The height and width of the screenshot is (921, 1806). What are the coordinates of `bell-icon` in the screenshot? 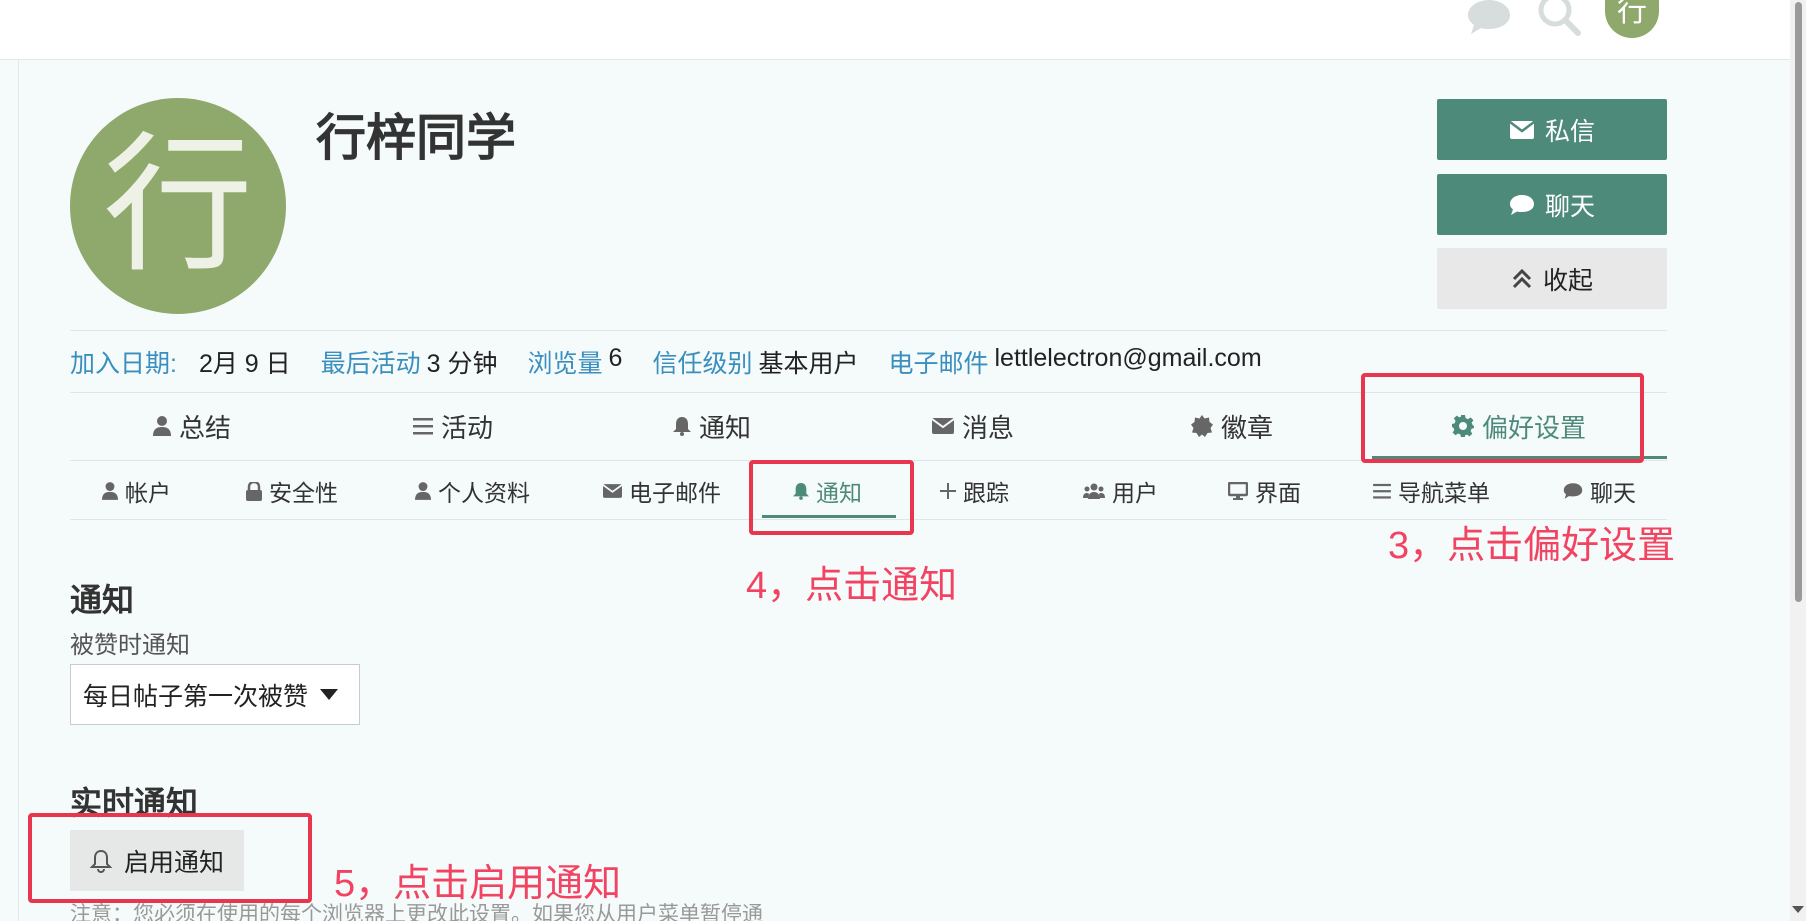 It's located at (682, 426).